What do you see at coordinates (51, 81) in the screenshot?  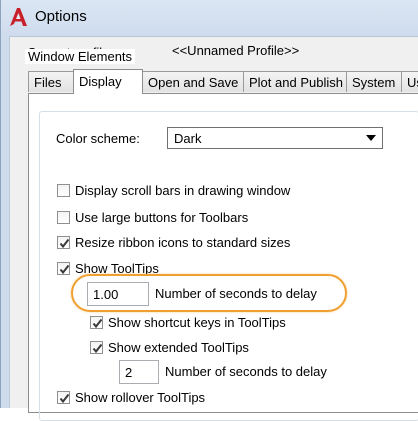 I see `tab-files: Files` at bounding box center [51, 81].